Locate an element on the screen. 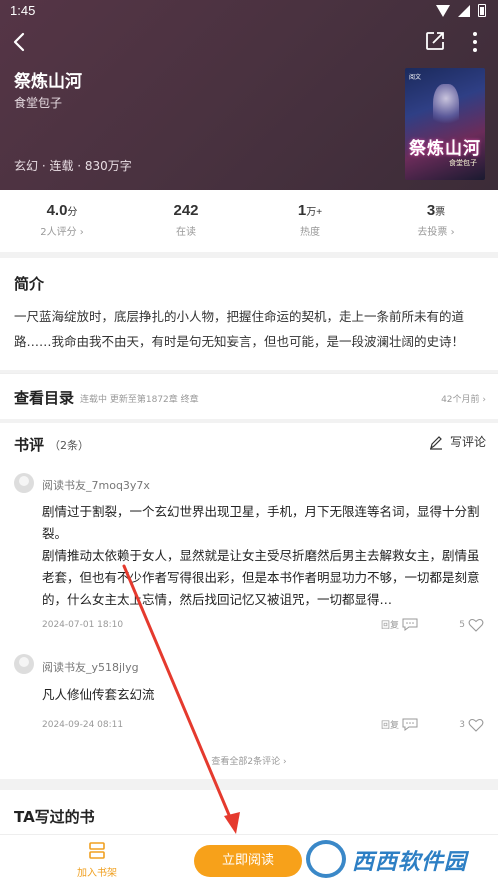 The height and width of the screenshot is (885, 498). stat-readers-label: 在读 is located at coordinates (186, 232).